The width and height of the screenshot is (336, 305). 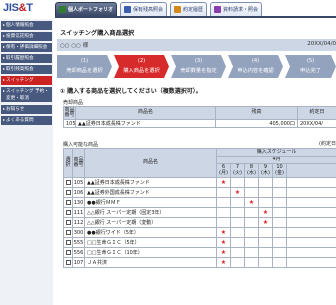 I want to click on sell-cell-date: 20XX/04/, so click(x=316, y=123).